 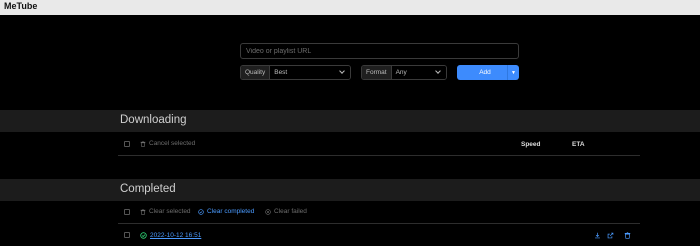 What do you see at coordinates (231, 211) in the screenshot?
I see `clear-completed-label: Clear completed` at bounding box center [231, 211].